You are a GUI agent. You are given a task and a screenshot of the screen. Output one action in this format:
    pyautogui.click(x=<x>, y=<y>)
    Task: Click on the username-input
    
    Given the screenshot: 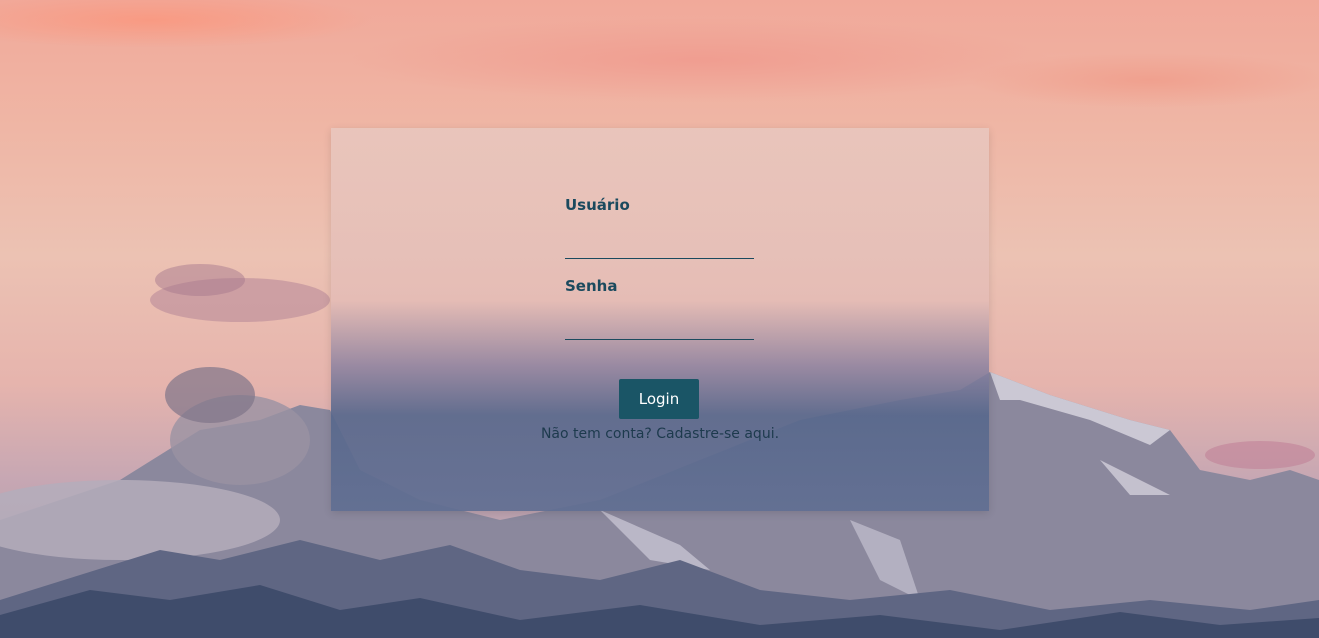 What is the action you would take?
    pyautogui.click(x=659, y=247)
    